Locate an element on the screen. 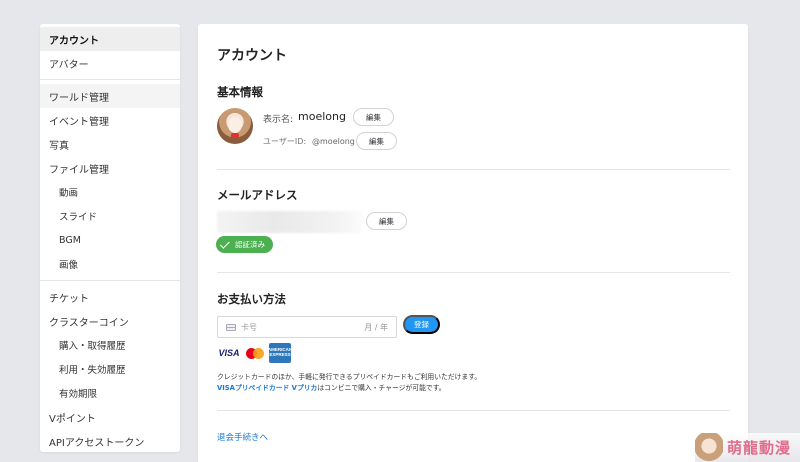 Image resolution: width=800 pixels, height=462 pixels. payment-note-line1: クレジットカードのほか、手軽に発行できるプリペイドカードもご利用いただけます。 is located at coordinates (349, 377).